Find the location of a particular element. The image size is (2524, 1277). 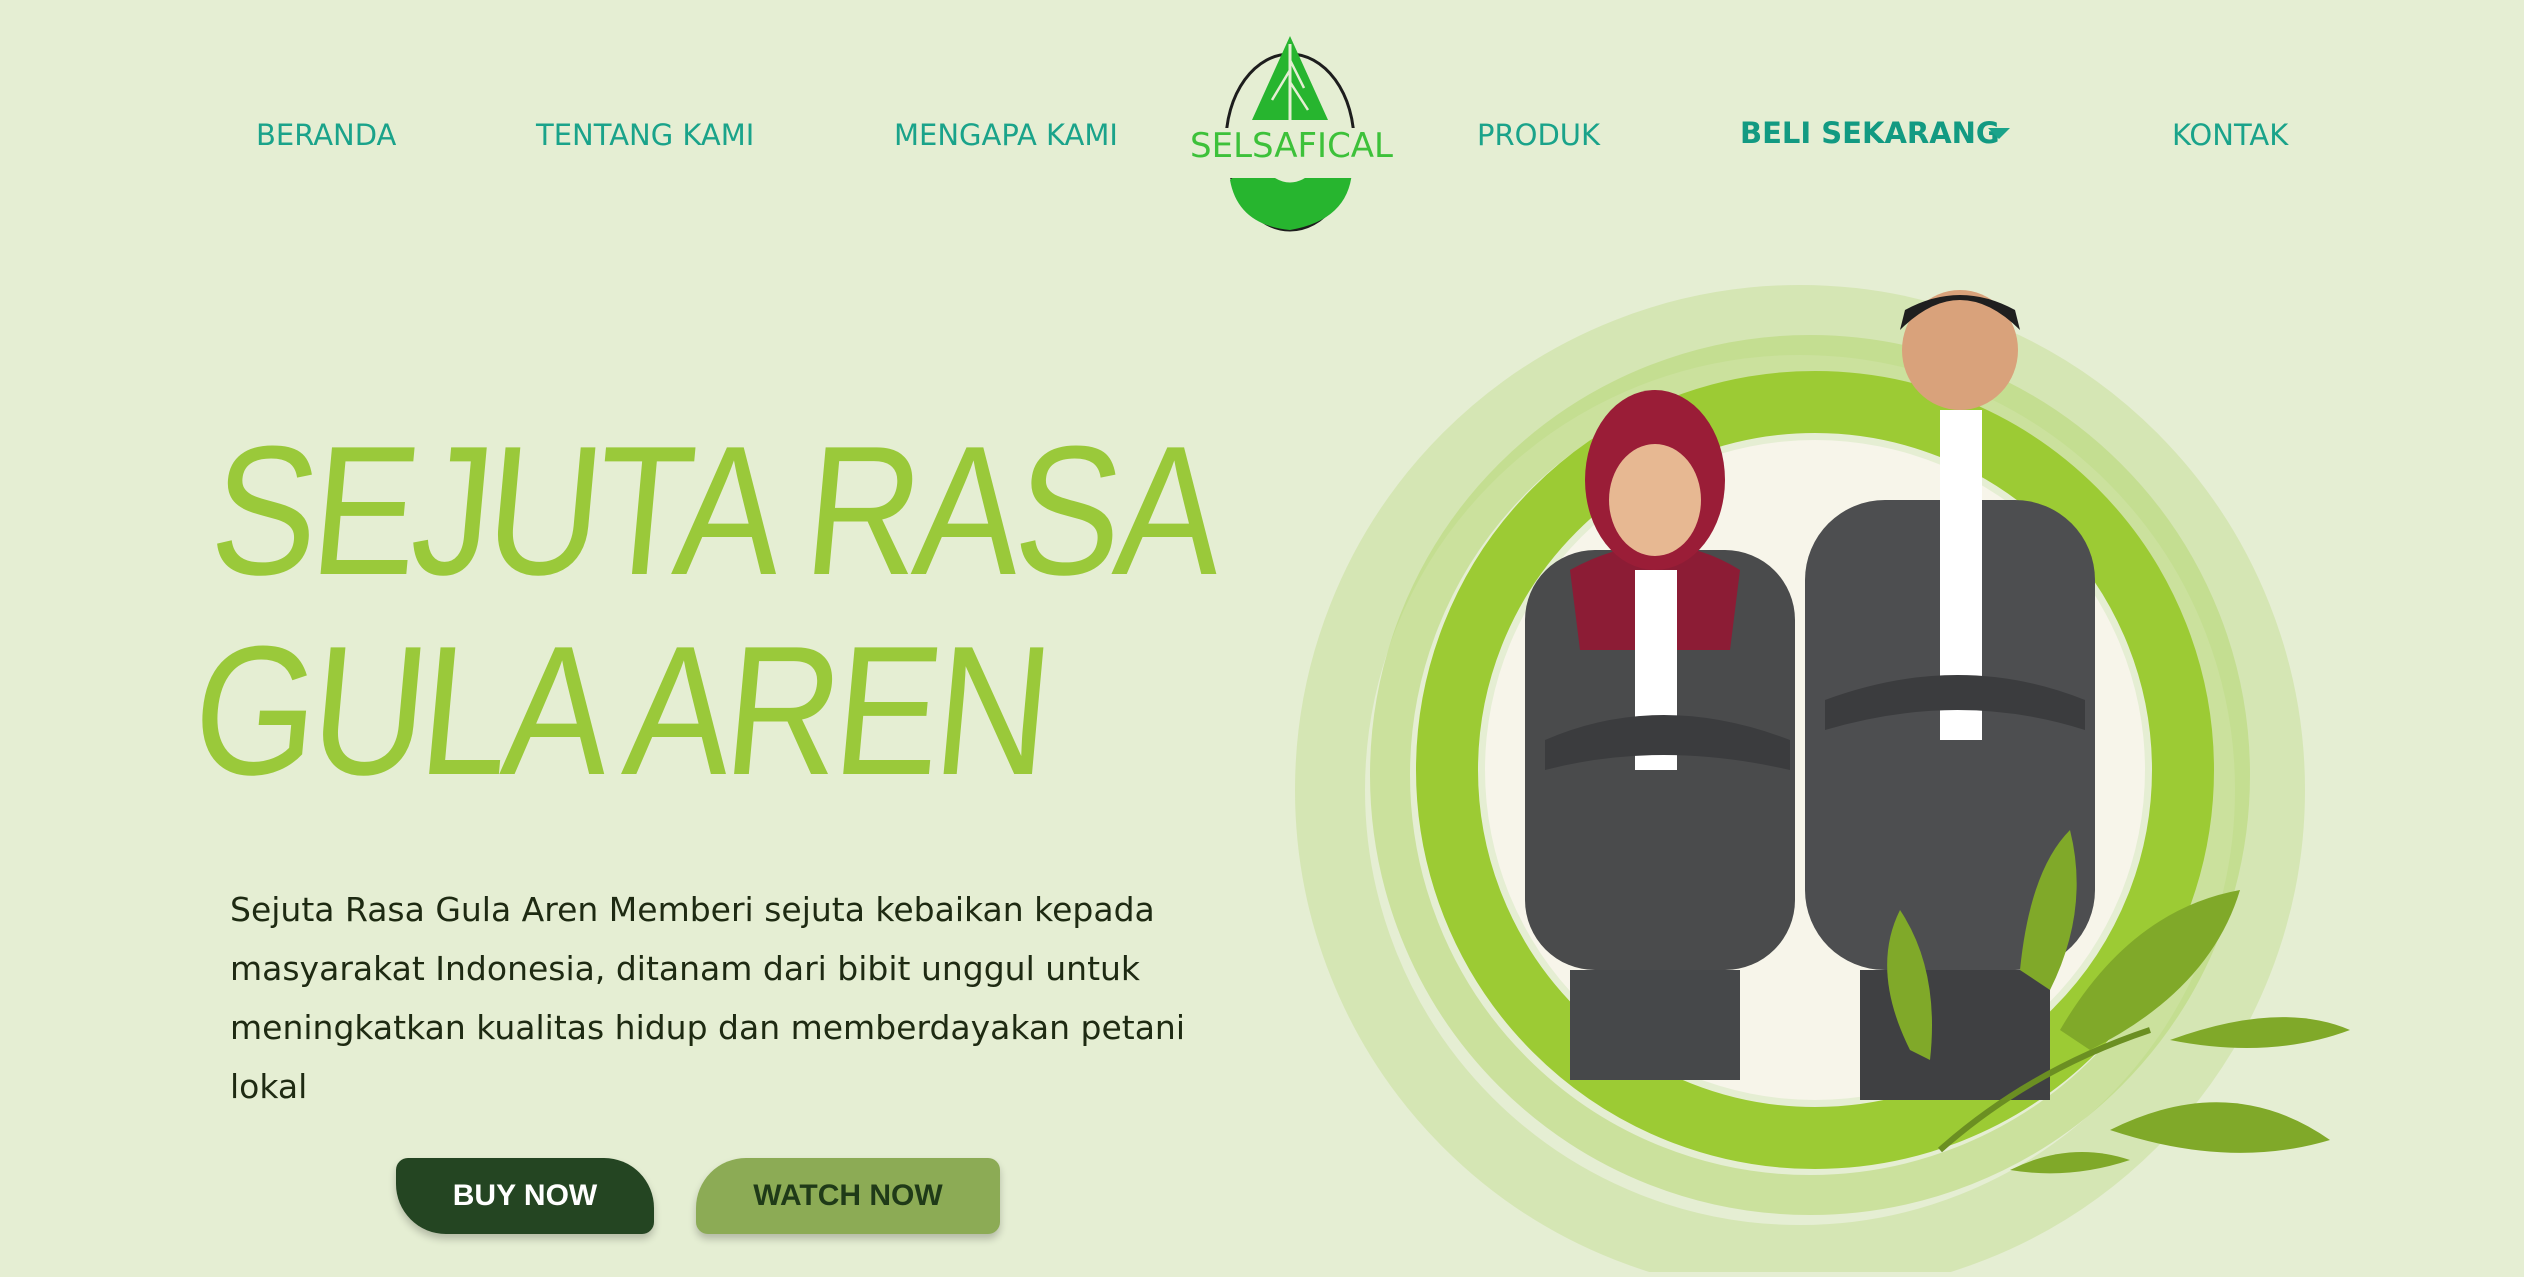

hero-title: SEJUTA RASA GULA AREN is located at coordinates (706, 610).